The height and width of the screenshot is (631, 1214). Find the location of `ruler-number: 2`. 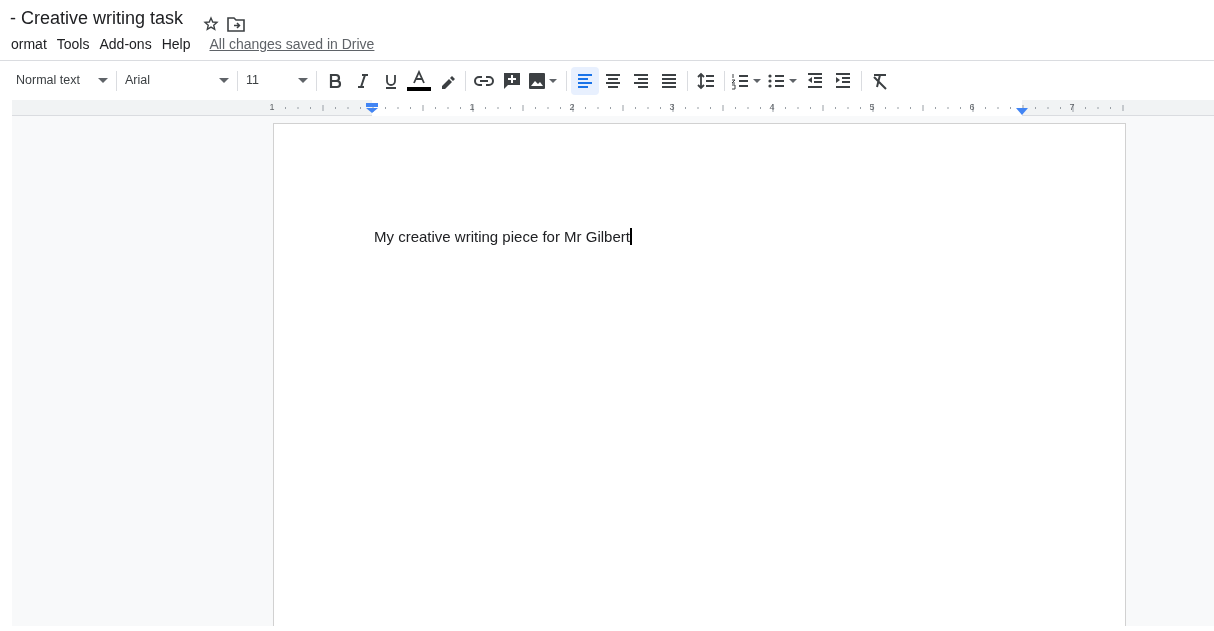

ruler-number: 2 is located at coordinates (572, 107).